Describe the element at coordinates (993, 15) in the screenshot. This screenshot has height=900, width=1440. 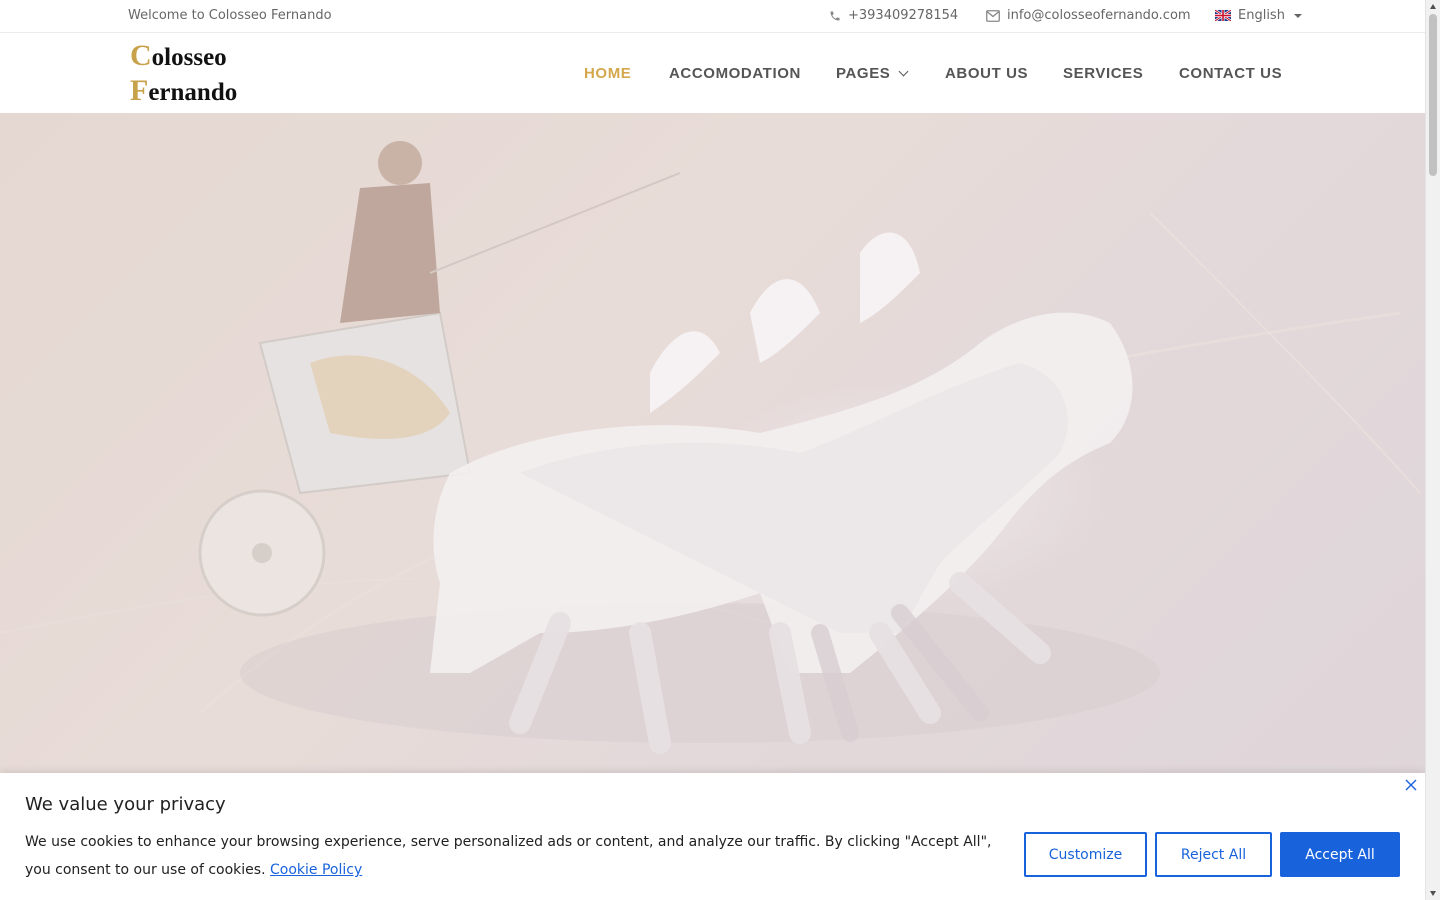
I see `envelope-icon` at that location.